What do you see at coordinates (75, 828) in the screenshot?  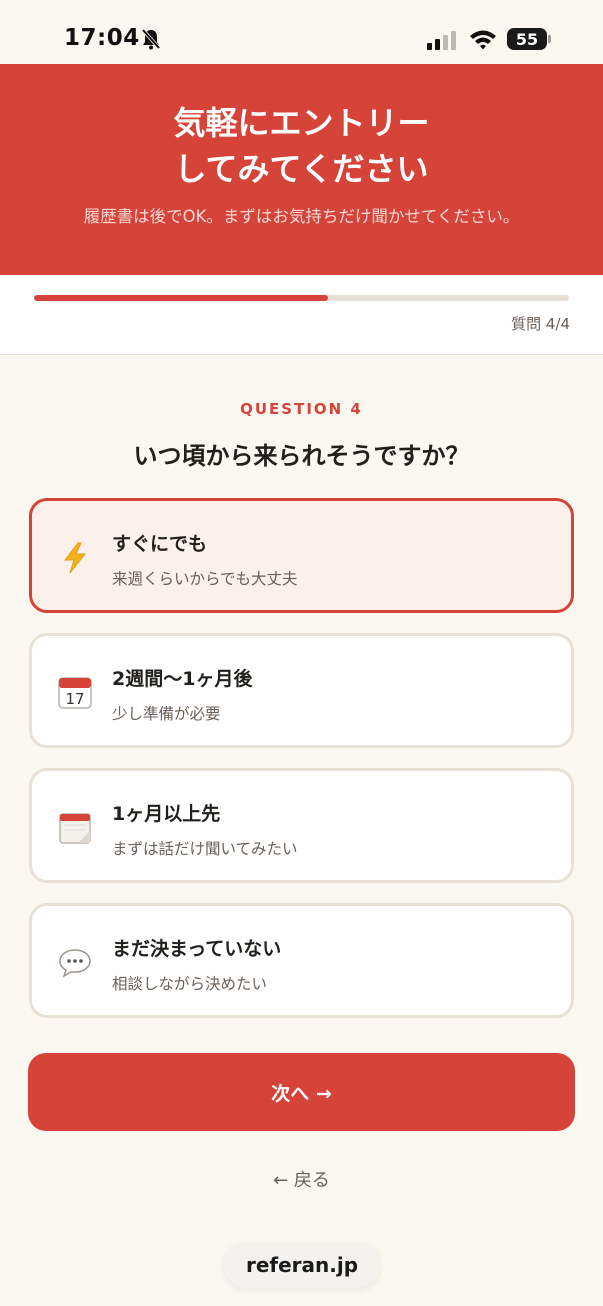 I see `tear-off-calendar-icon` at bounding box center [75, 828].